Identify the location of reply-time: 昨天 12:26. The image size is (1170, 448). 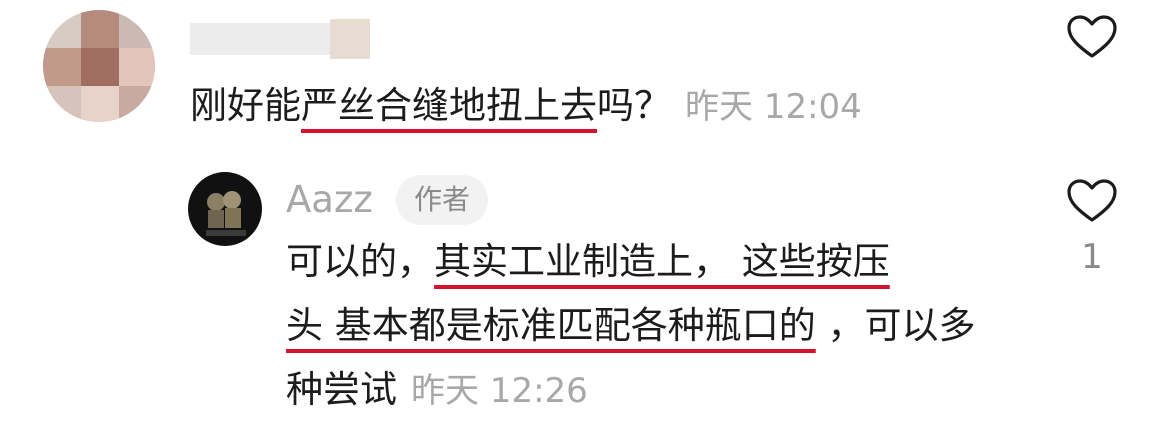
(499, 391).